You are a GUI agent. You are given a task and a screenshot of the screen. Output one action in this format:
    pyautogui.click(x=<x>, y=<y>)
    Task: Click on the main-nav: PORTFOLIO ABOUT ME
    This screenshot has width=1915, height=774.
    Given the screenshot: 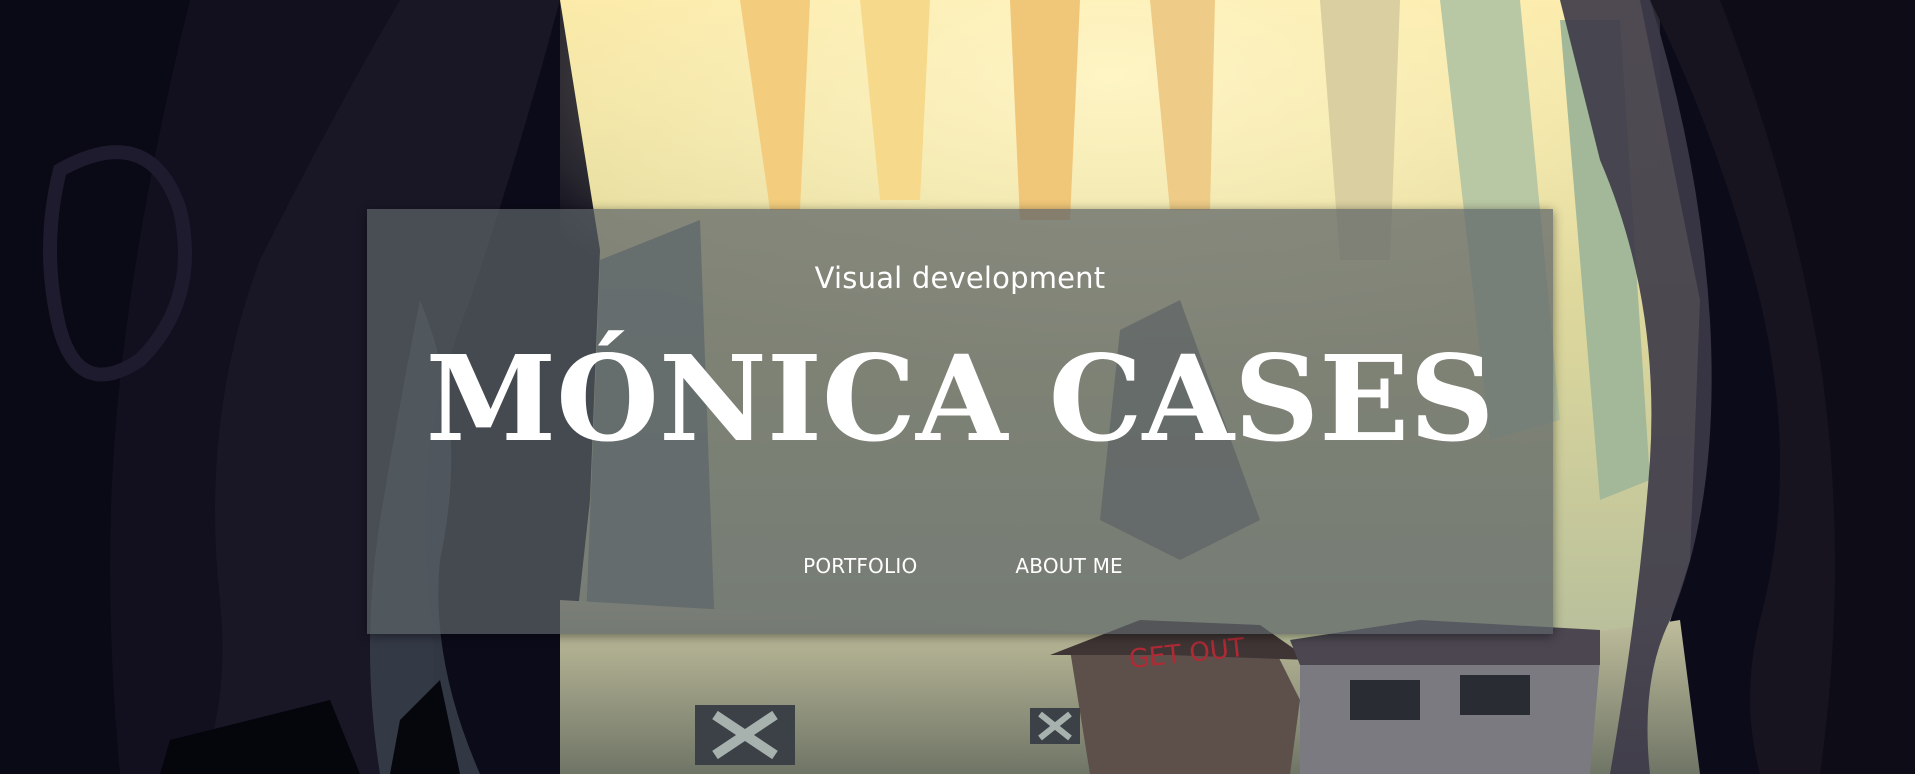 What is the action you would take?
    pyautogui.click(x=960, y=566)
    